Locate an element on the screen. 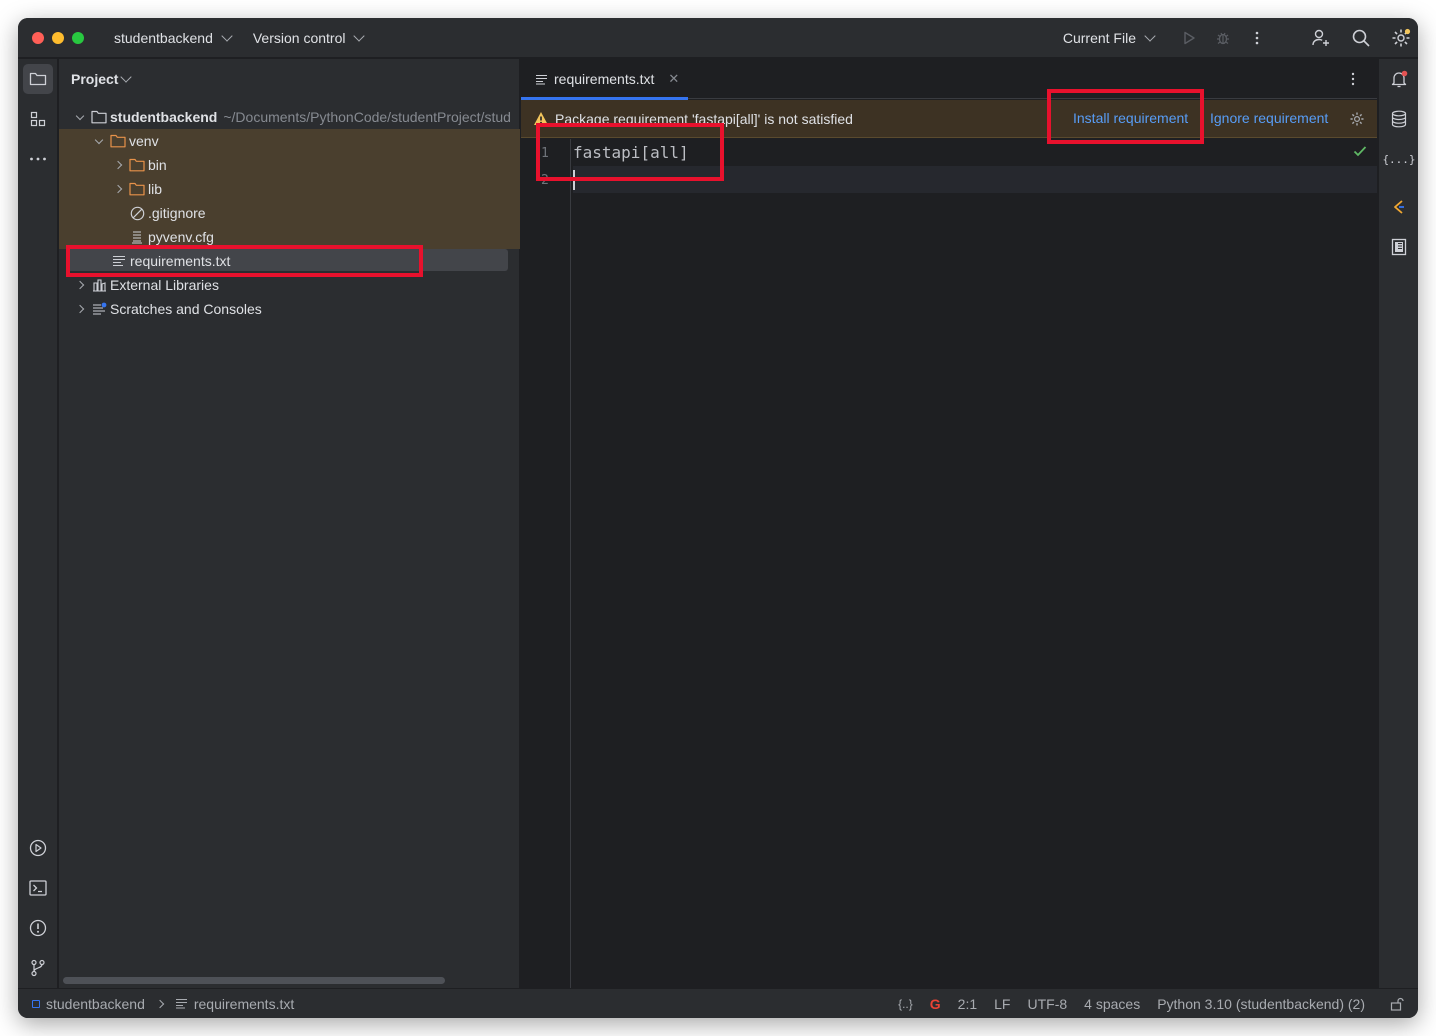  ai-assistant-tool-button is located at coordinates (1399, 207).